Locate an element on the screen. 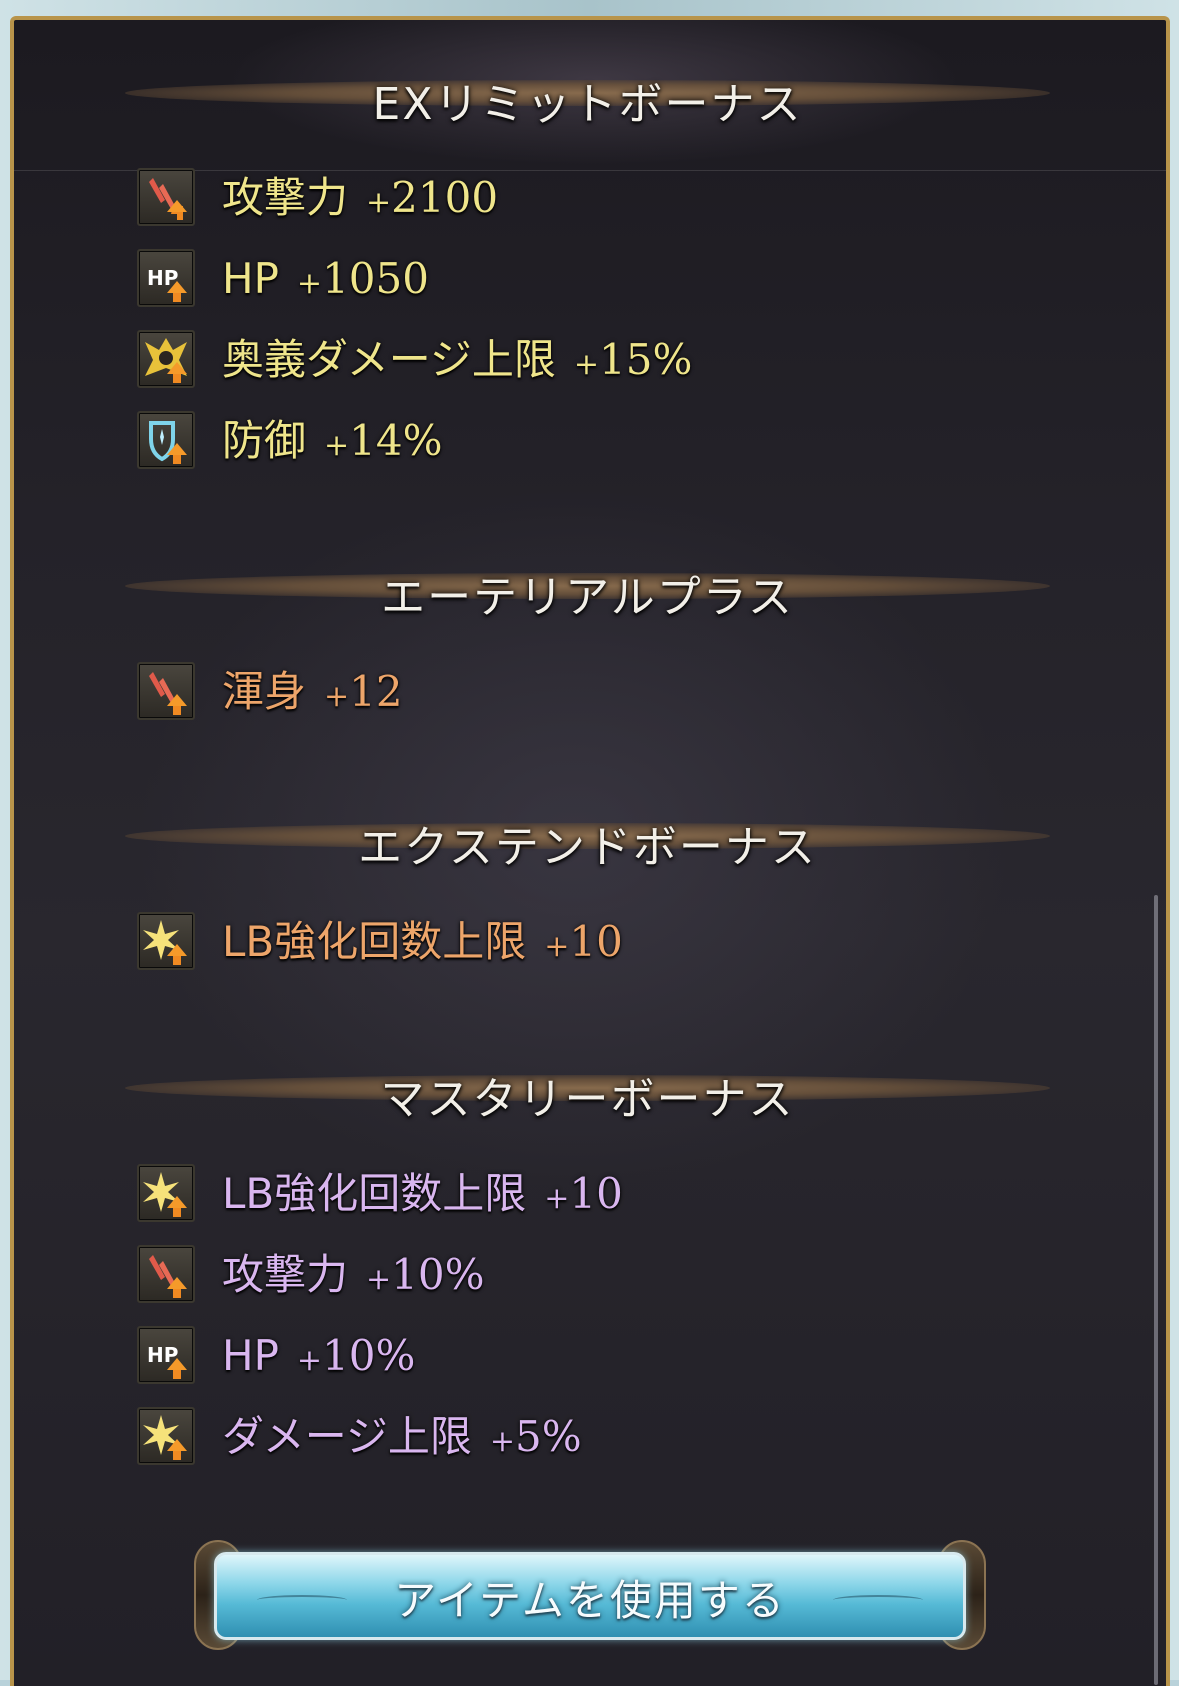  section-header-ex-limit: EXリミットボーナス is located at coordinates (587, 96).